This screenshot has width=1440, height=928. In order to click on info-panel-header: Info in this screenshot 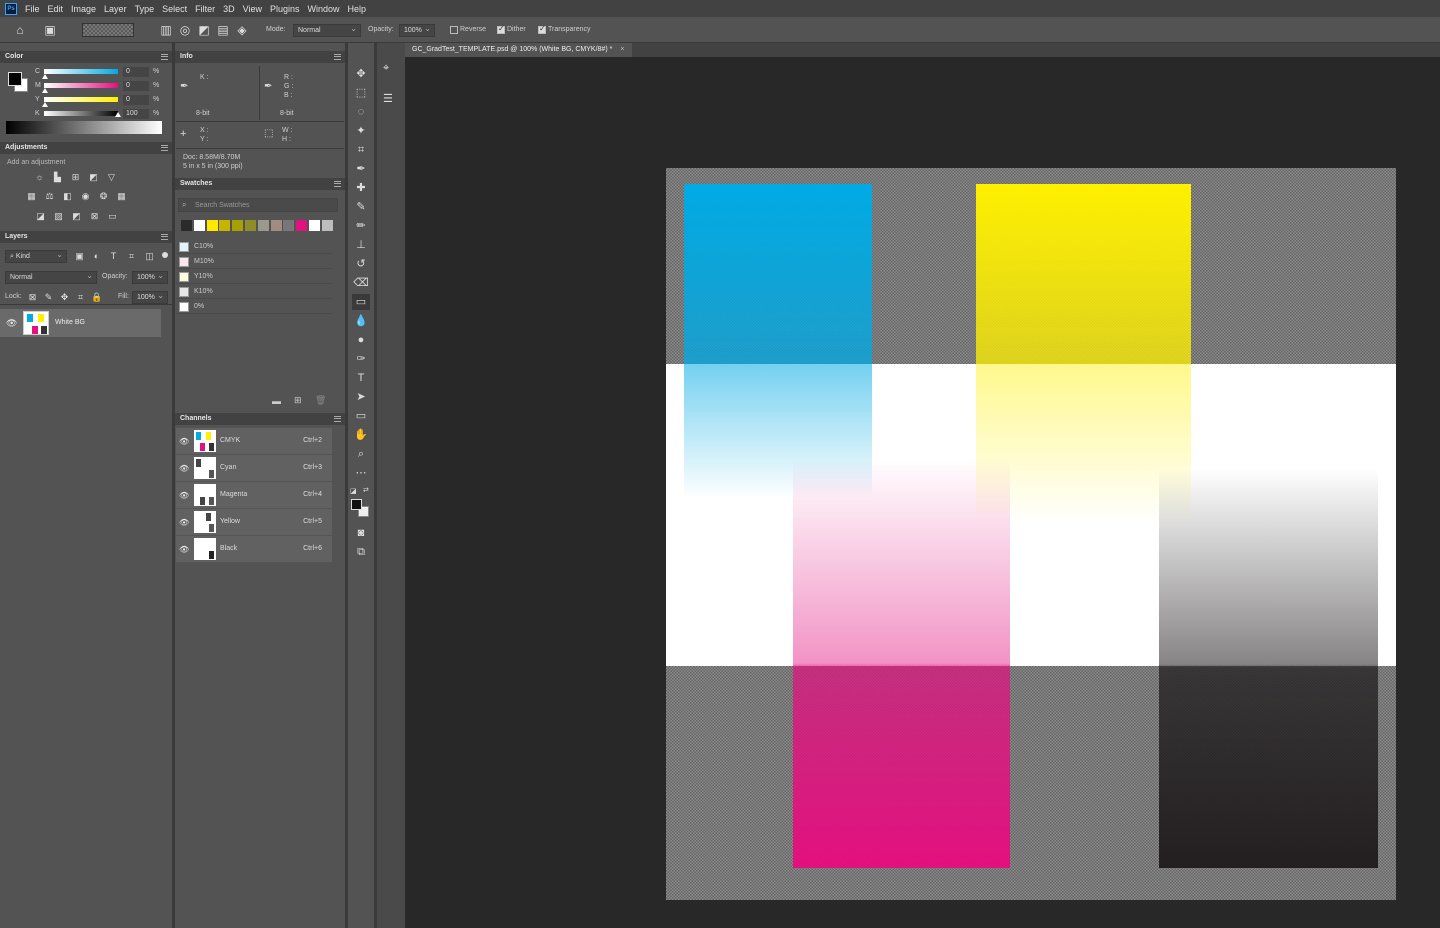, I will do `click(260, 57)`.